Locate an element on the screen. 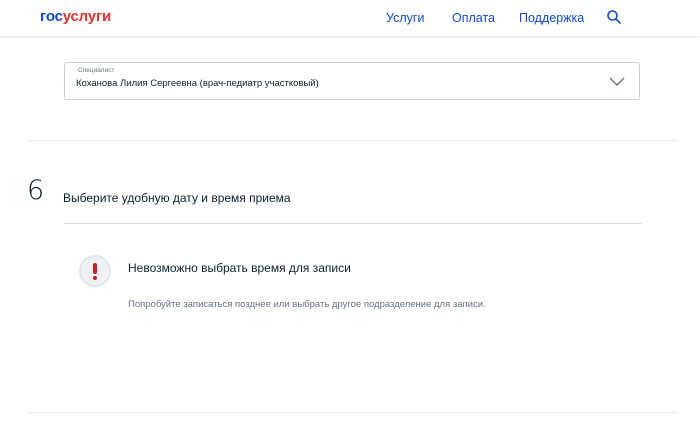 The width and height of the screenshot is (700, 433). nav-link-uslugi: Услуги is located at coordinates (405, 18).